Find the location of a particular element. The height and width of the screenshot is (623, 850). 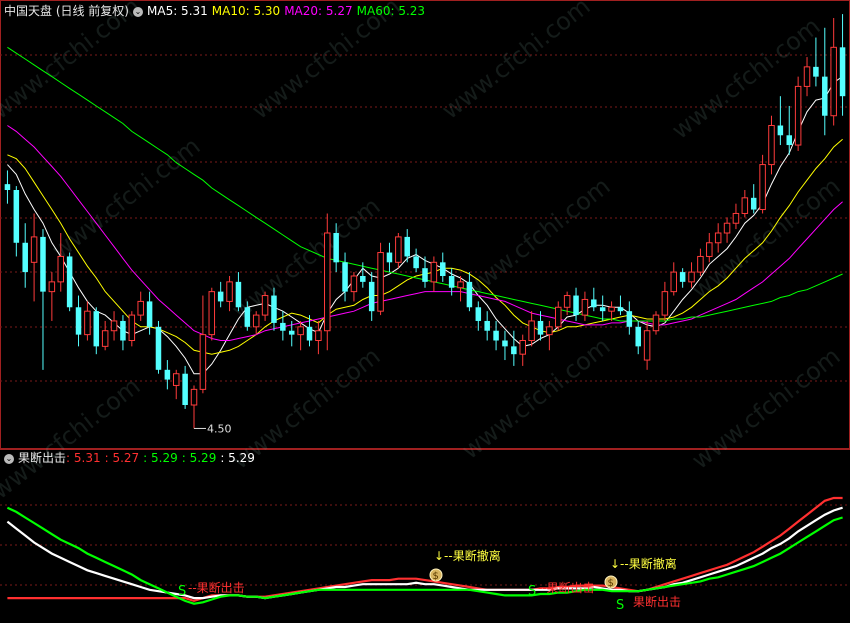

indicator-value: : 5.29 is located at coordinates (160, 458).